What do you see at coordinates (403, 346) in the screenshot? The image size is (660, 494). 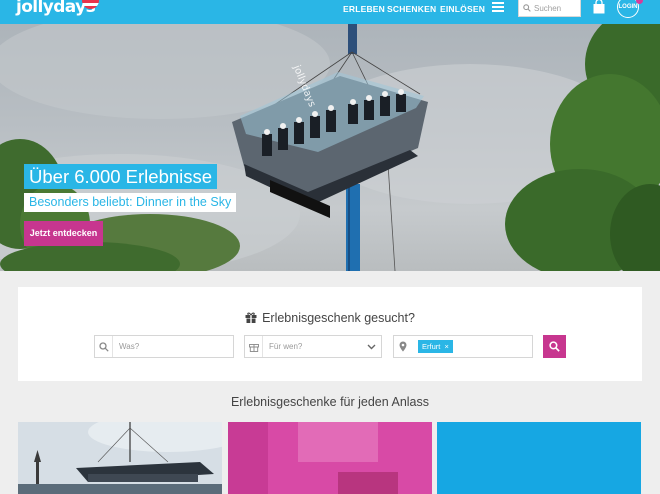 I see `location-pin-icon` at bounding box center [403, 346].